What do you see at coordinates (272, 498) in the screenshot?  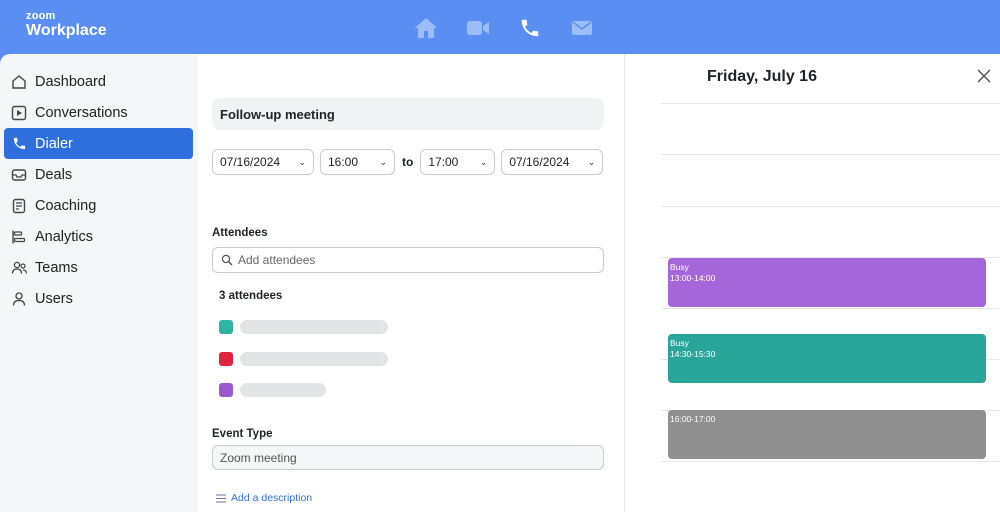 I see `add-description-label: Add a description` at bounding box center [272, 498].